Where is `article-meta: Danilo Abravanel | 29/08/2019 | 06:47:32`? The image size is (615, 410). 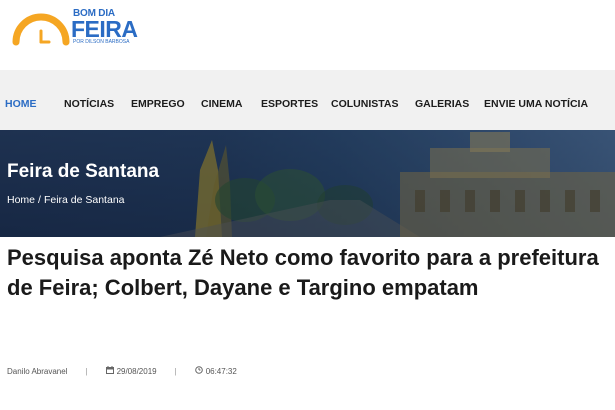 article-meta: Danilo Abravanel | 29/08/2019 | 06:47:32 is located at coordinates (122, 371).